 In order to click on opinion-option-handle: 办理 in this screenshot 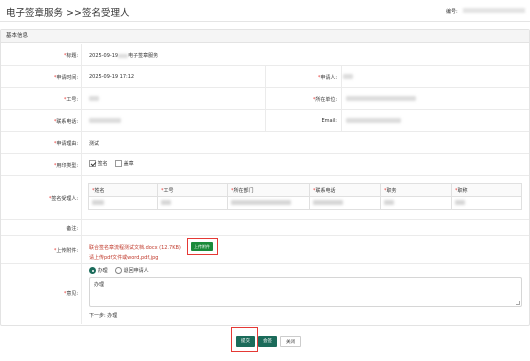, I will do `click(98, 270)`.